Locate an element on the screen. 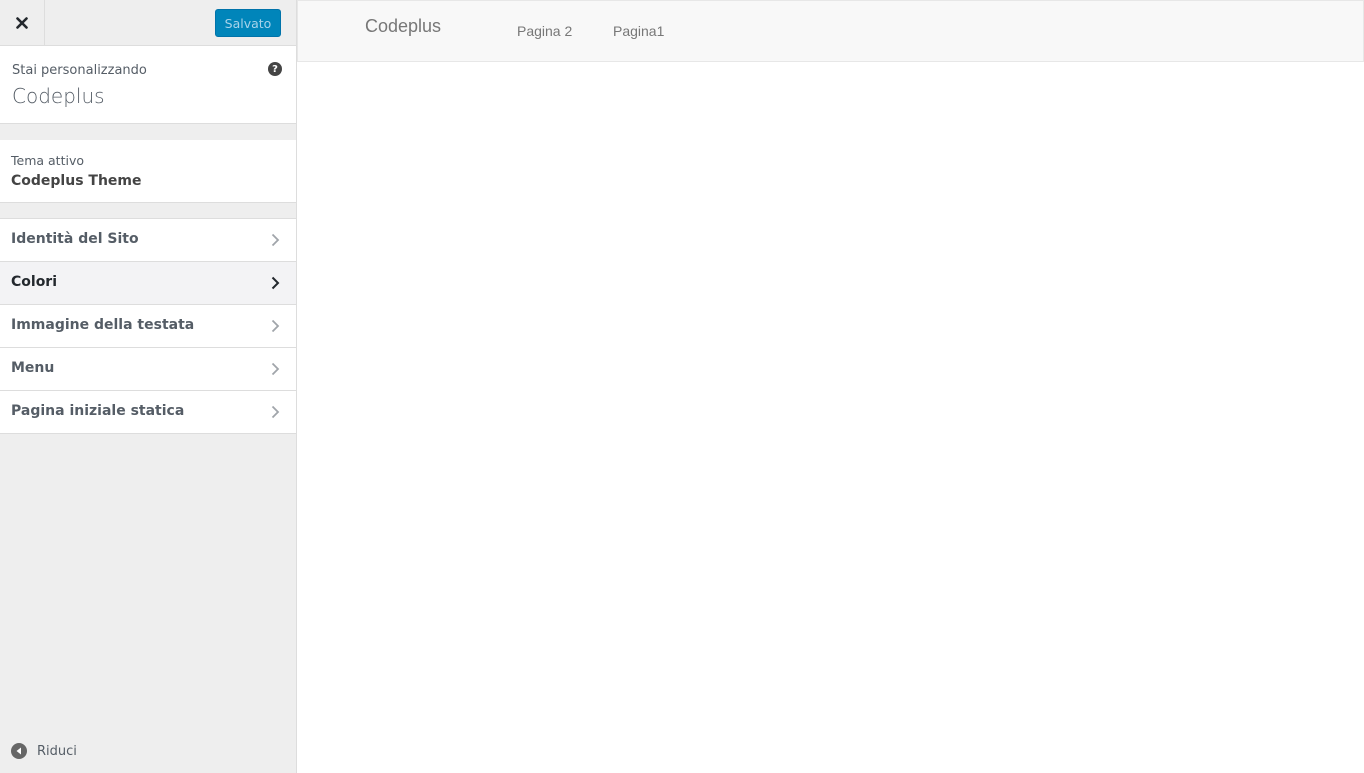 This screenshot has width=1364, height=773. active-theme-panel: Tema attivo Codeplus Theme is located at coordinates (148, 171).